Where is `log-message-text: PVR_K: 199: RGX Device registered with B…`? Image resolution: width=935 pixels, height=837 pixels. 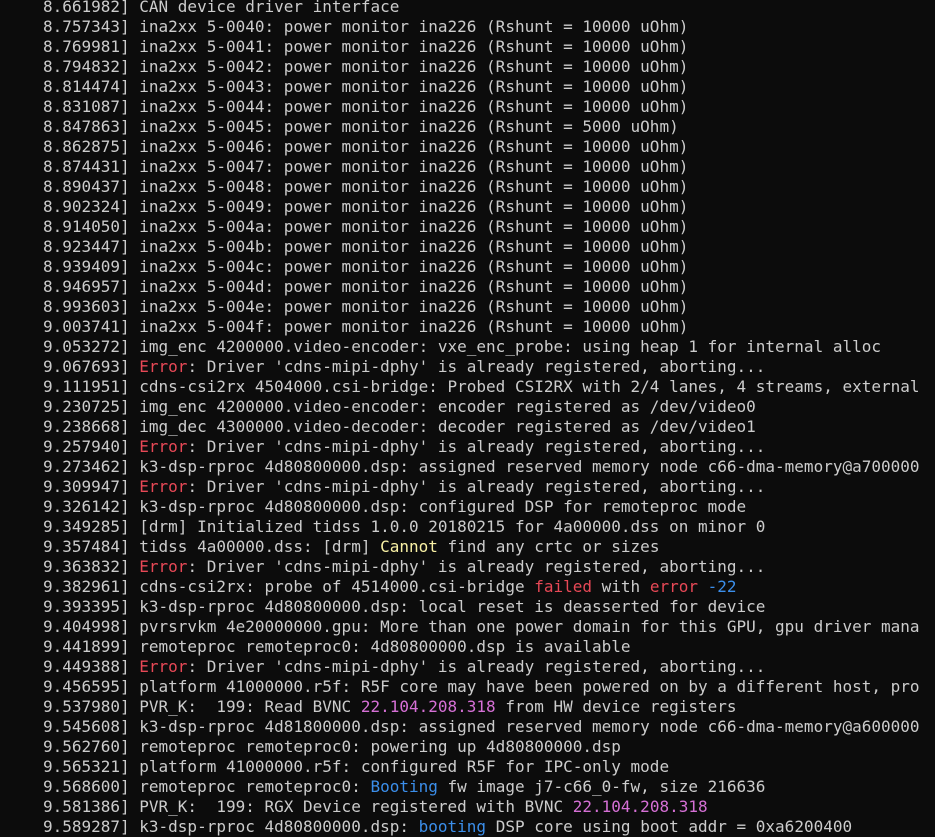 log-message-text: PVR_K: 199: RGX Device registered with B… is located at coordinates (356, 806).